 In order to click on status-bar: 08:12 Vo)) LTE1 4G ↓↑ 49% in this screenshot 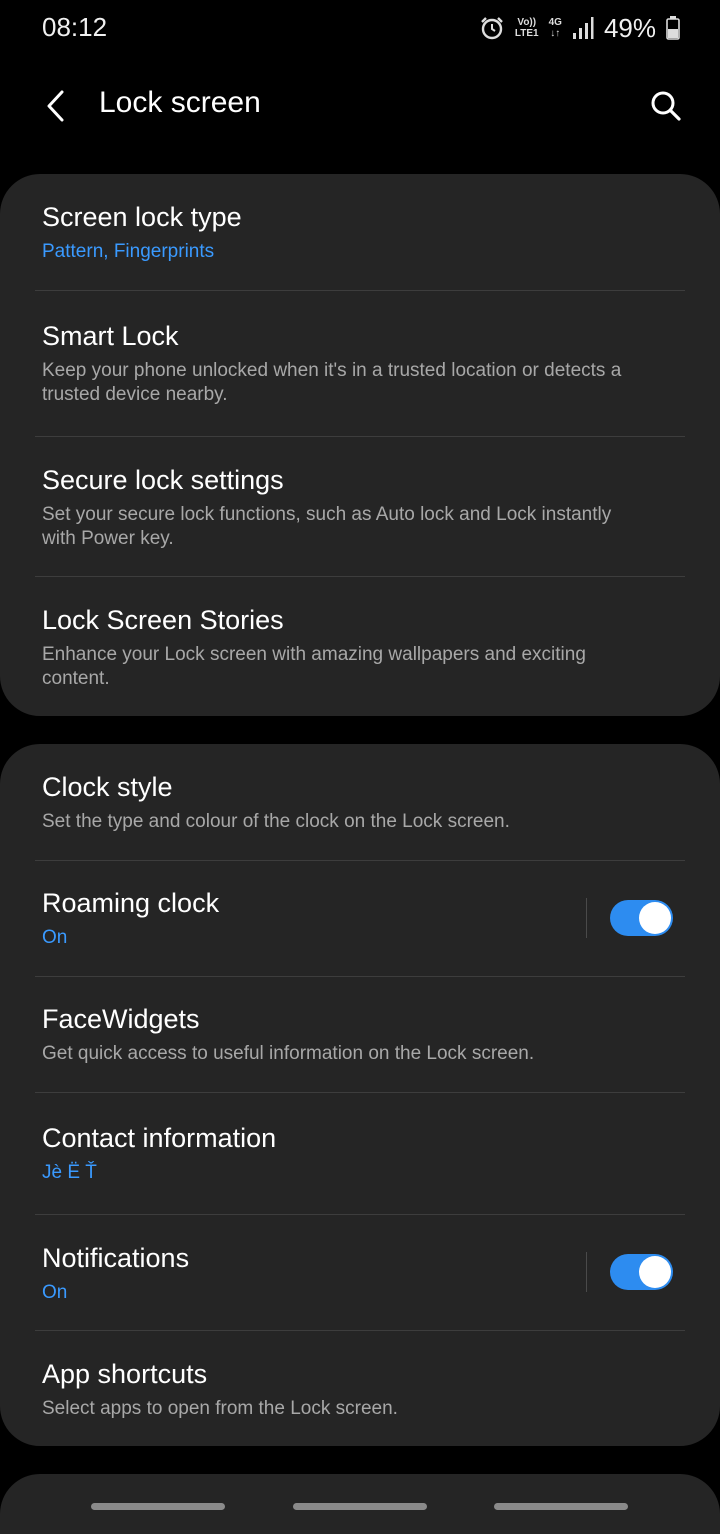, I will do `click(360, 28)`.